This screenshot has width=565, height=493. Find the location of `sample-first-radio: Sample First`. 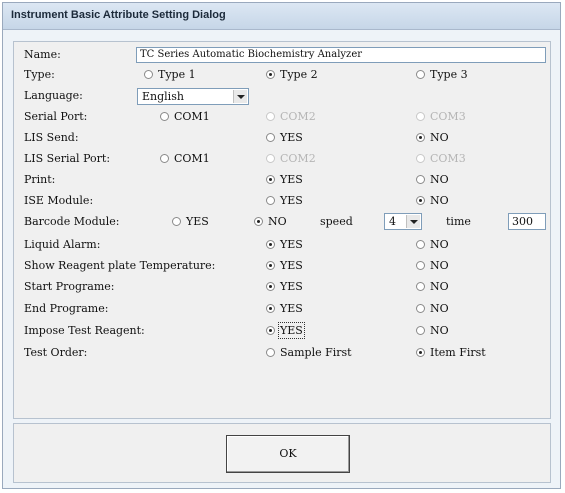

sample-first-radio: Sample First is located at coordinates (309, 352).